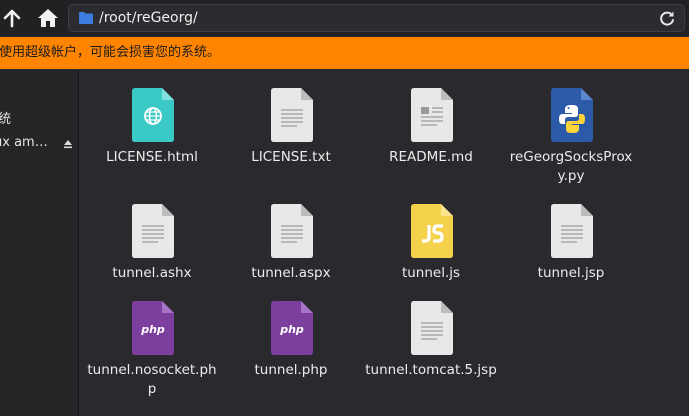 The width and height of the screenshot is (689, 416). What do you see at coordinates (153, 115) in the screenshot?
I see `html-file-icon` at bounding box center [153, 115].